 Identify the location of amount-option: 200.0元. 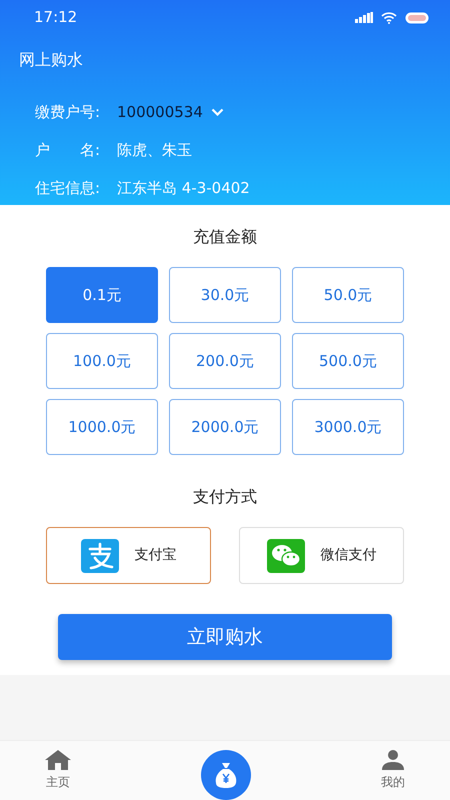
(225, 361).